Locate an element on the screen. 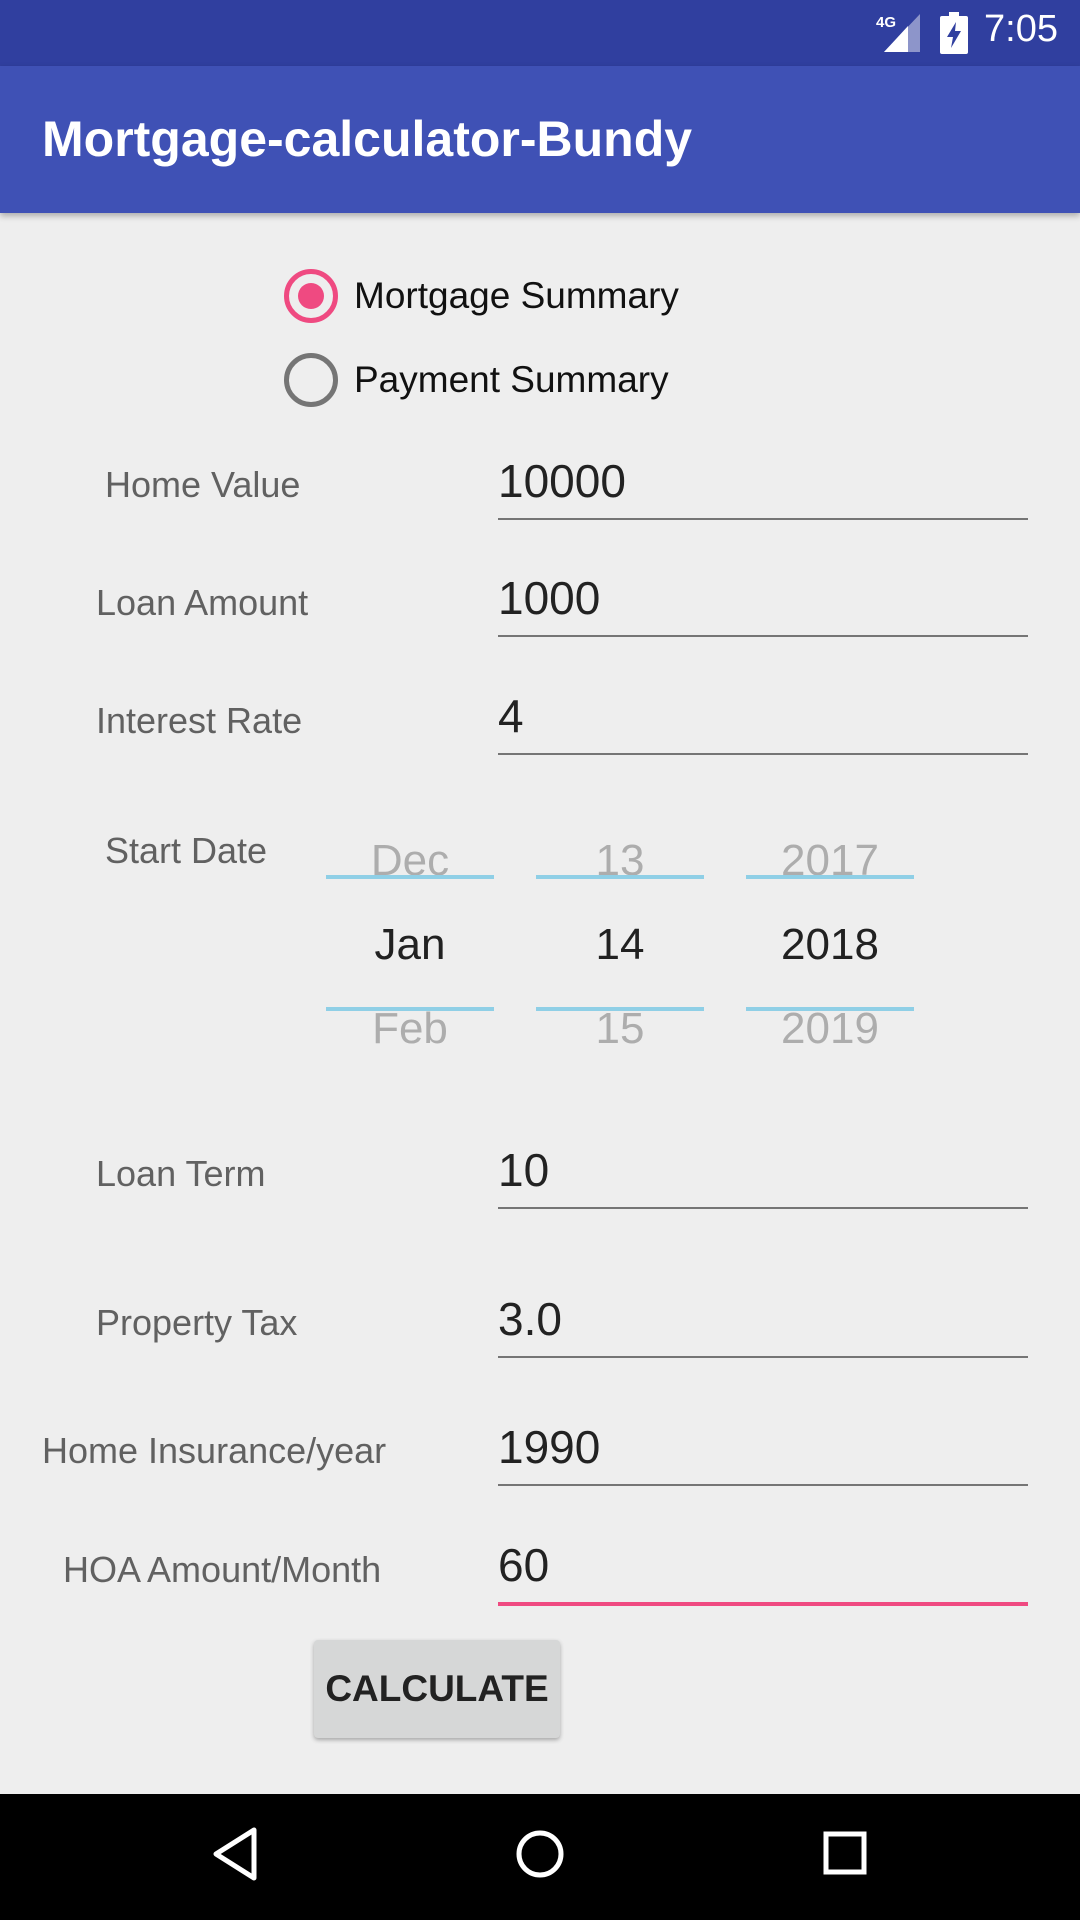 This screenshot has width=1080, height=1920. home-insurance-label: Home Insurance/year is located at coordinates (214, 1450).